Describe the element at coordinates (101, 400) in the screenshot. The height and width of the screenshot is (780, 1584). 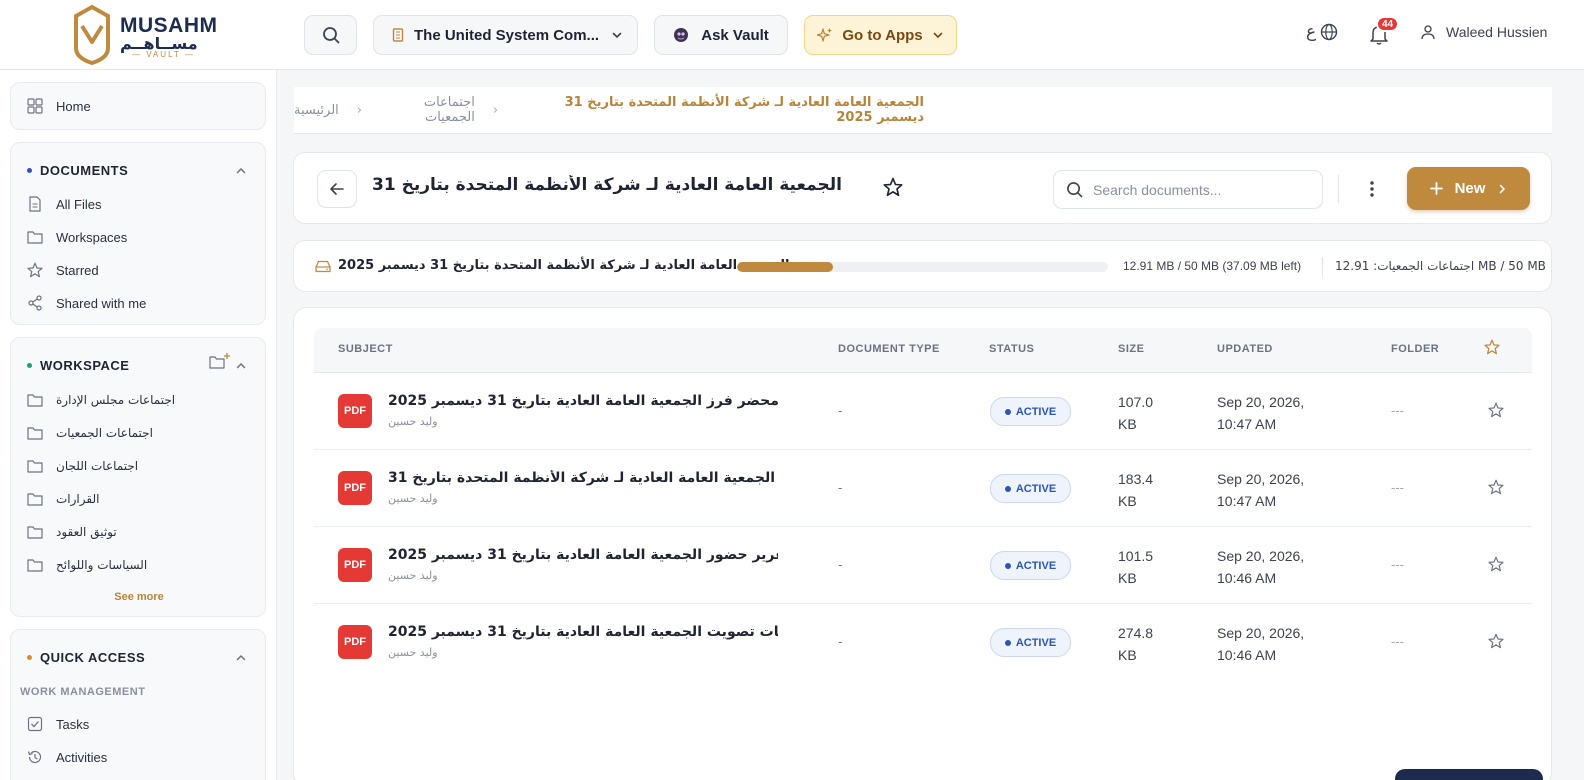
I see `sidebar-item-workspace: اجتماعات مجلس الإدارة` at that location.